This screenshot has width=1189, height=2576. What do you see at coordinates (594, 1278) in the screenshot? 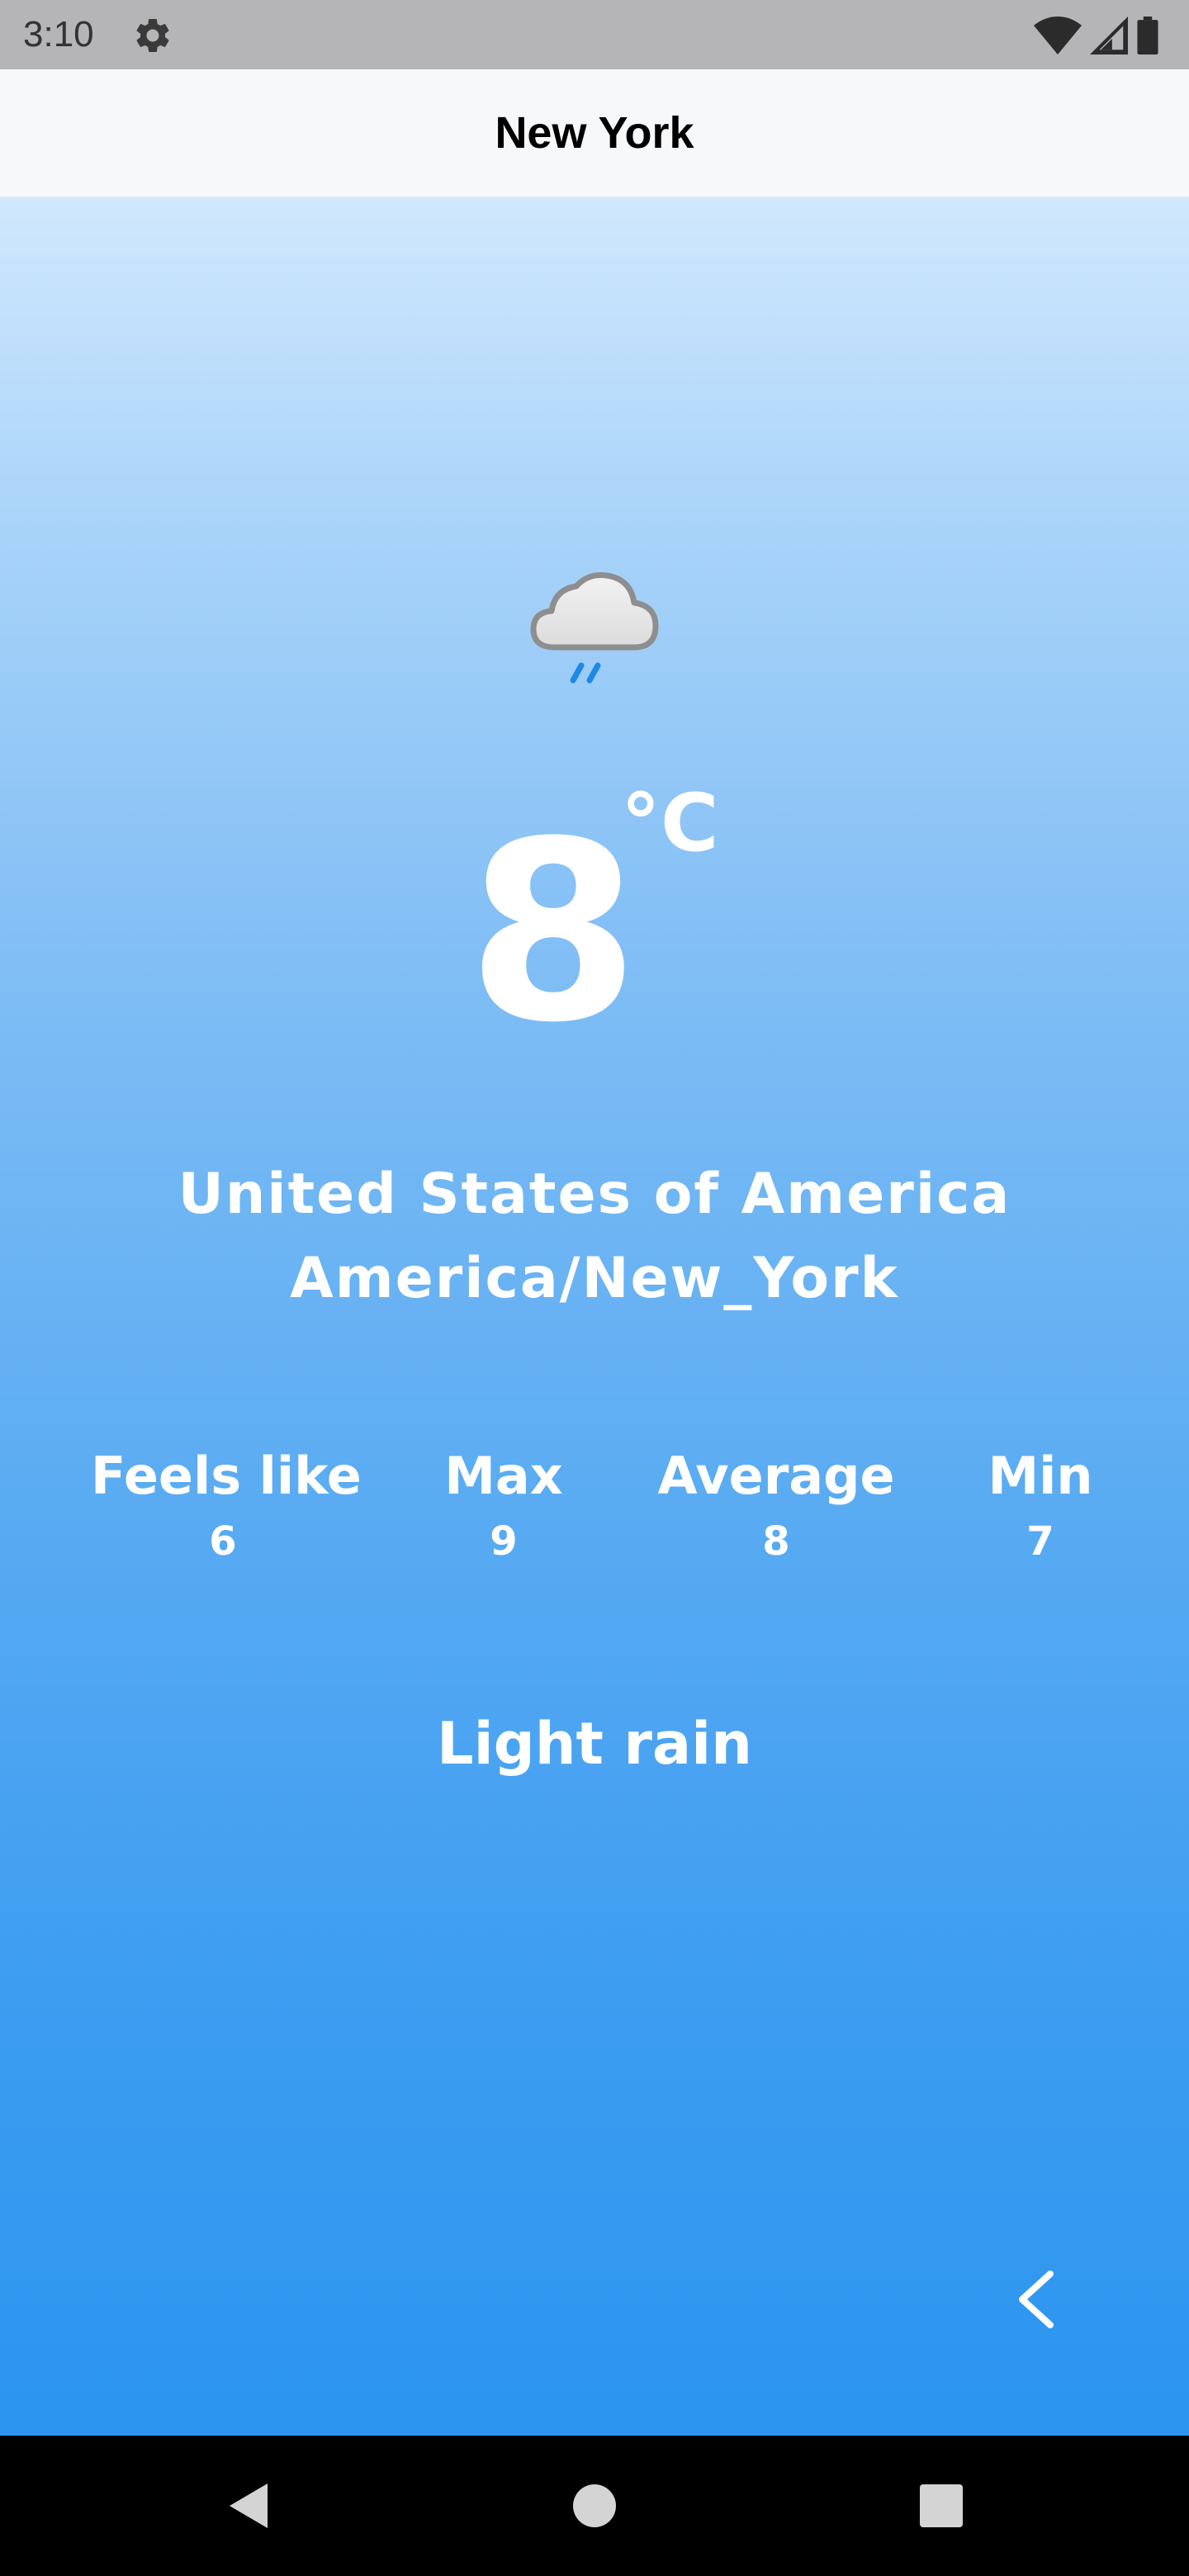
I see `timezone-label: America/New_York` at bounding box center [594, 1278].